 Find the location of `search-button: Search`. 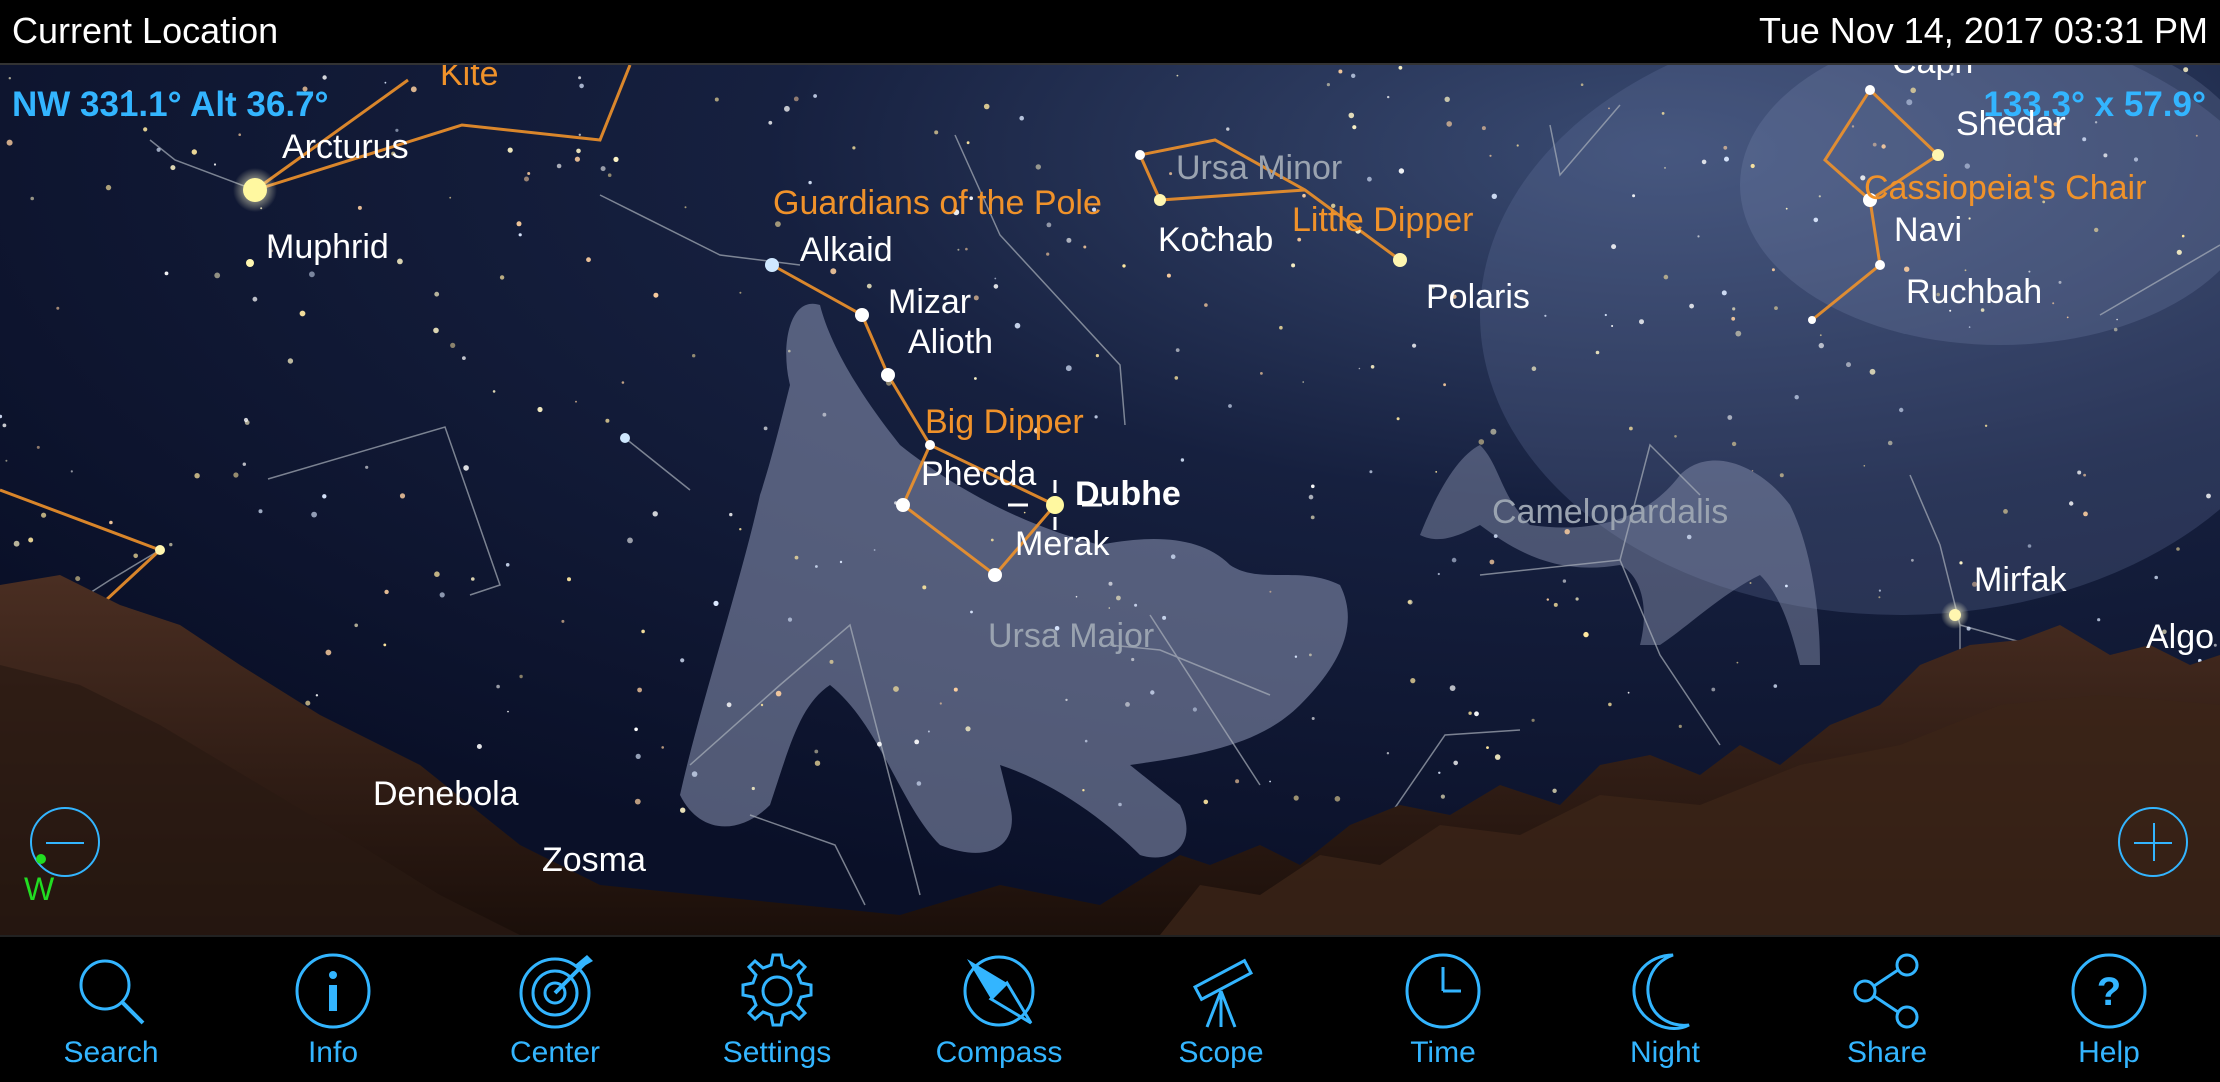

search-button: Search is located at coordinates (111, 1009).